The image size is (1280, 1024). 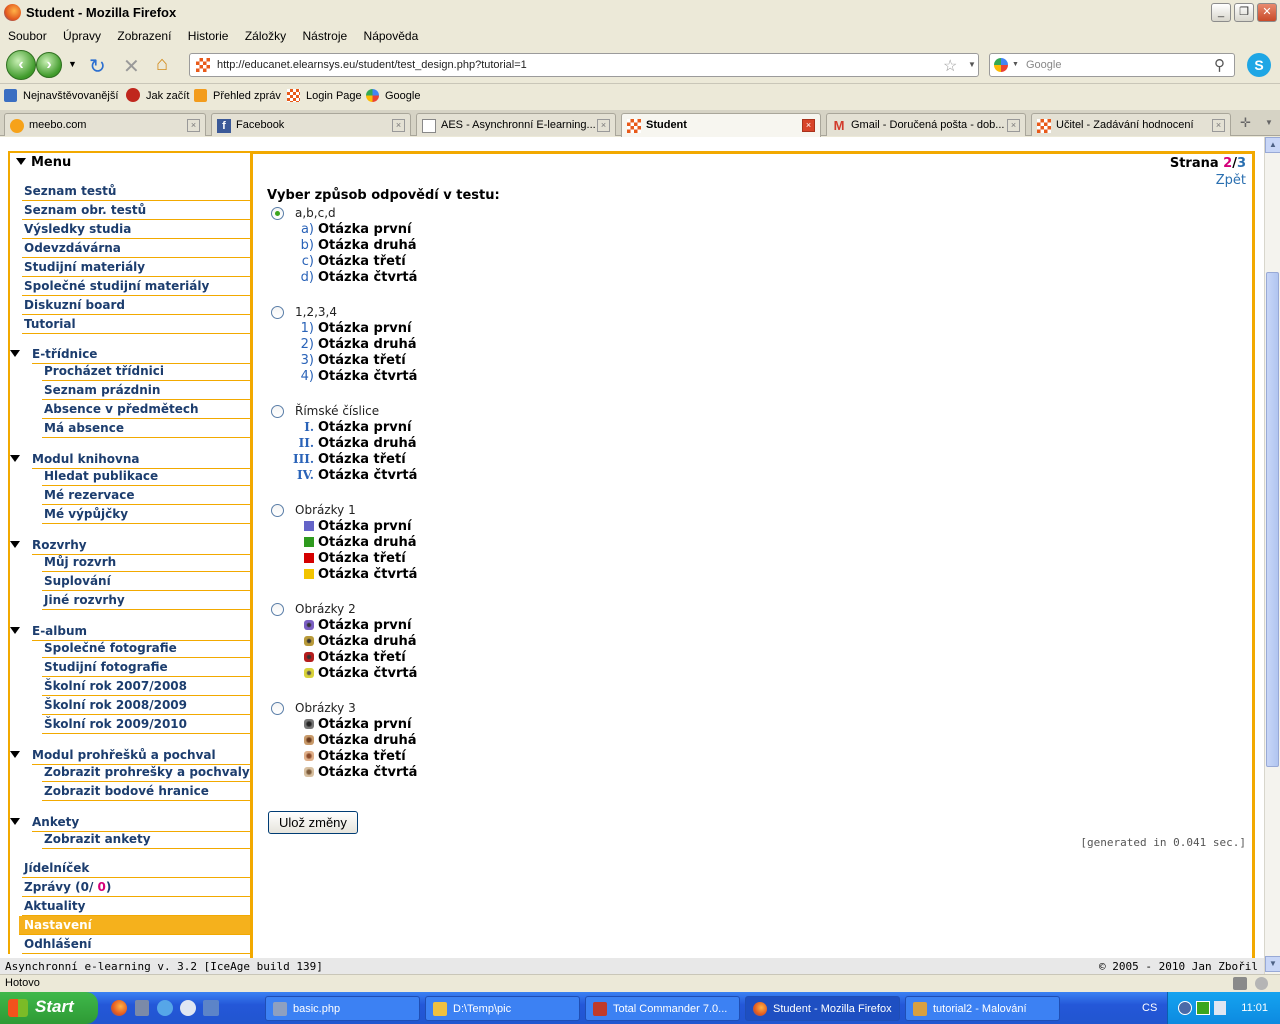 I want to click on bookmark-most-visited: Nejnavštěvovanější, so click(x=70, y=96).